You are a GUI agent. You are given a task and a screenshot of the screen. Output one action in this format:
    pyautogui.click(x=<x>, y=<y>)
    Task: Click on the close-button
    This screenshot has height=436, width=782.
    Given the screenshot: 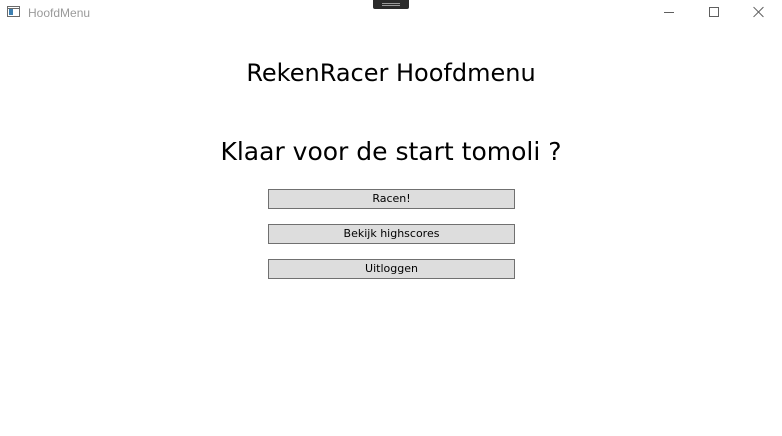 What is the action you would take?
    pyautogui.click(x=759, y=13)
    